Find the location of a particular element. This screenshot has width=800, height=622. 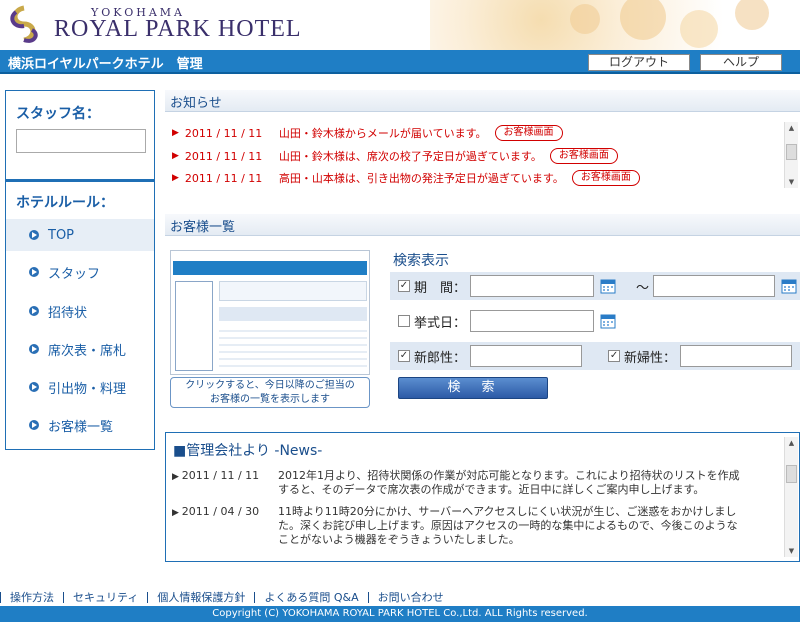

footer-links: 操作方法 セキュリティ 個人情報保護方針 よくある質問 Q&A お問い合わせ is located at coordinates (400, 597).